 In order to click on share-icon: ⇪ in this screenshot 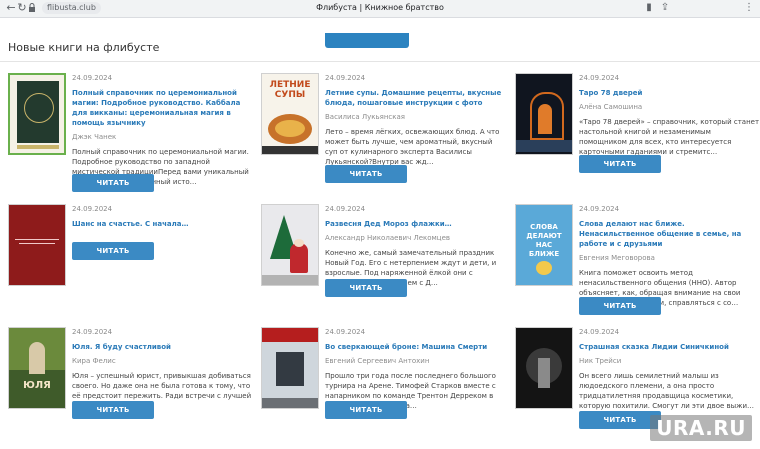, I will do `click(665, 8)`.